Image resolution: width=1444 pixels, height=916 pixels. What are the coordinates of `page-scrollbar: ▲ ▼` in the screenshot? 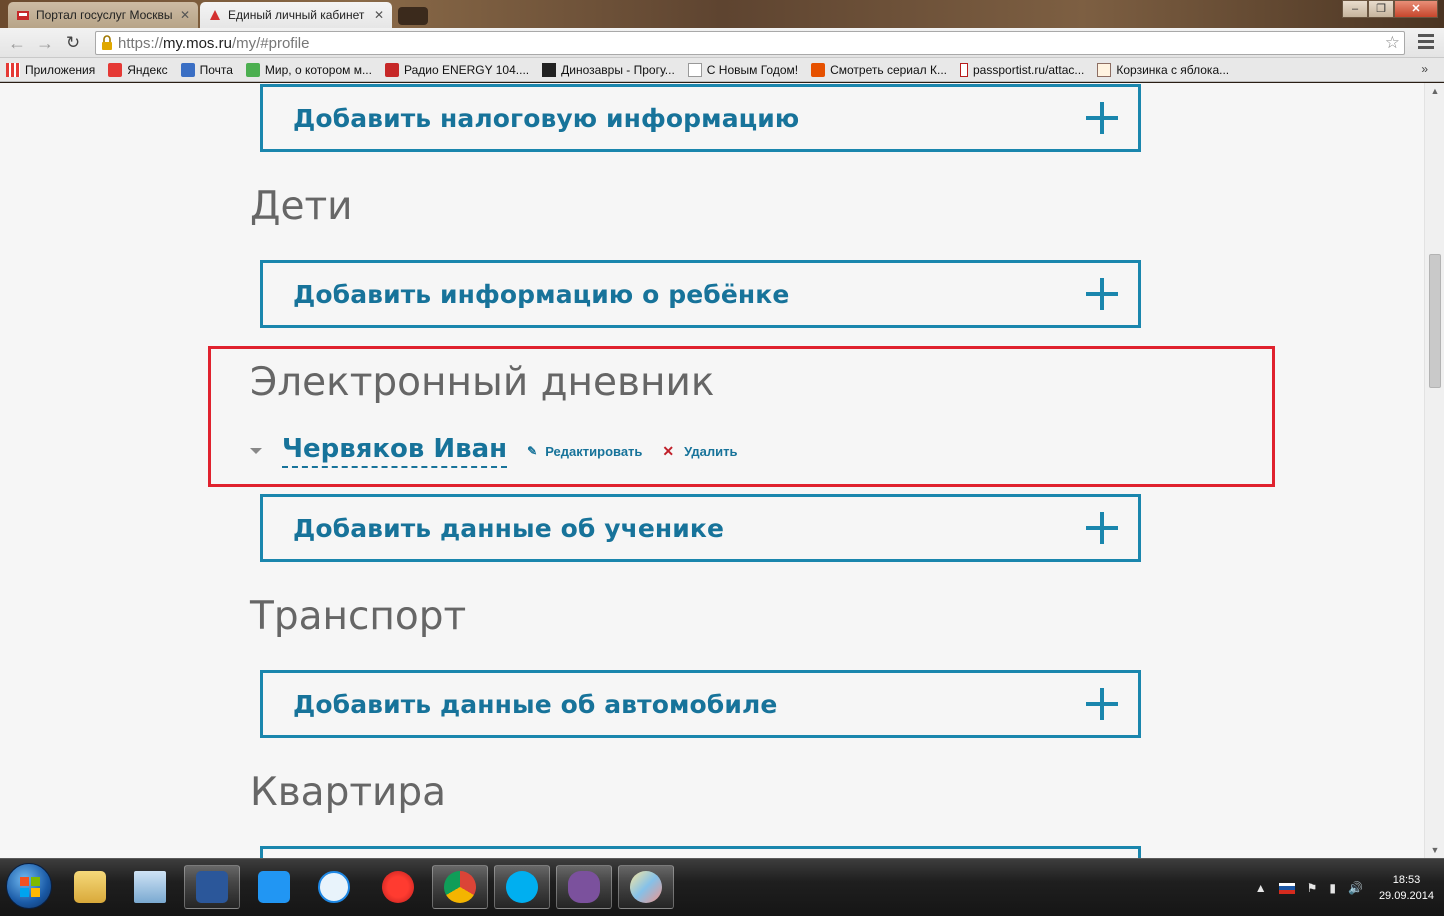 It's located at (1434, 470).